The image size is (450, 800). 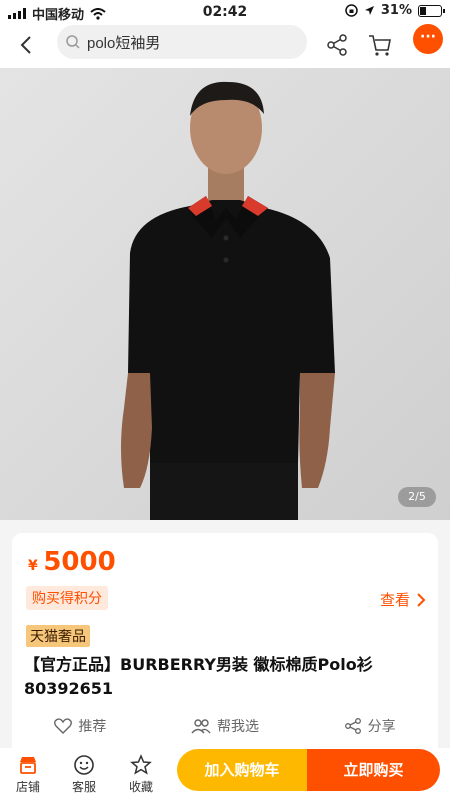 I want to click on search-icon, so click(x=73, y=42).